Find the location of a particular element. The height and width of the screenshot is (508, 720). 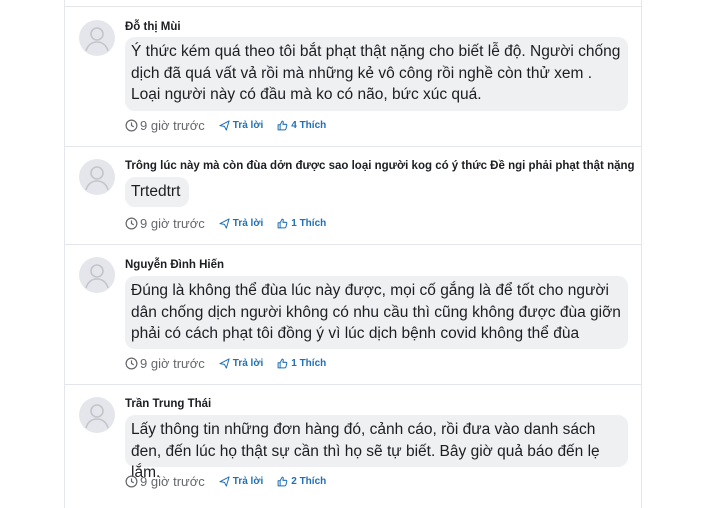

like-button: 4 Thích is located at coordinates (301, 125).